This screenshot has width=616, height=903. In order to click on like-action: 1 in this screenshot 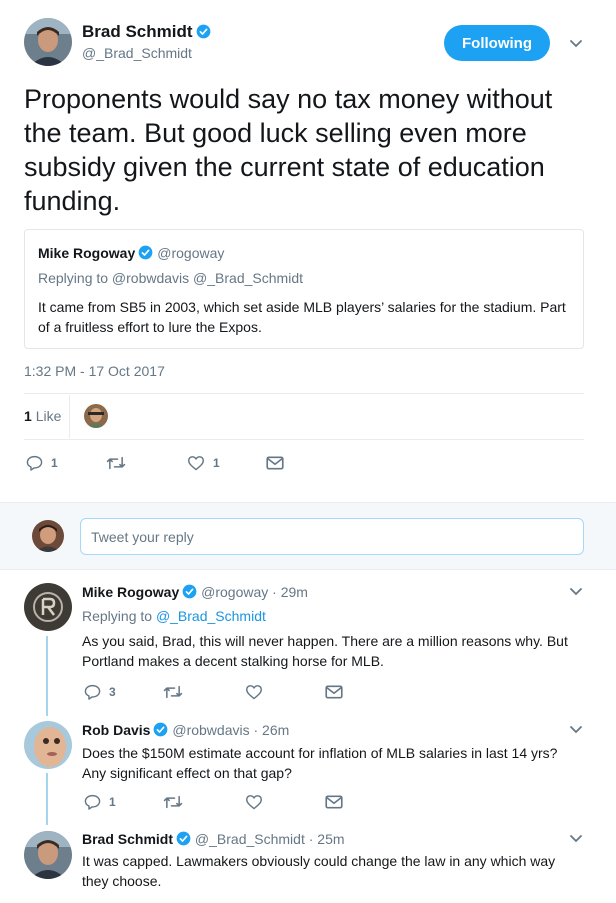, I will do `click(203, 463)`.